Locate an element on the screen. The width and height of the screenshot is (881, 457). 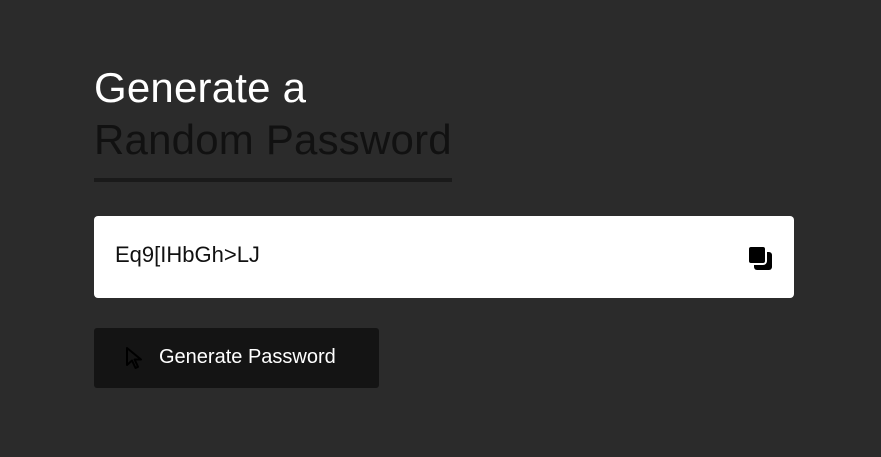
copy-icon is located at coordinates (759, 257).